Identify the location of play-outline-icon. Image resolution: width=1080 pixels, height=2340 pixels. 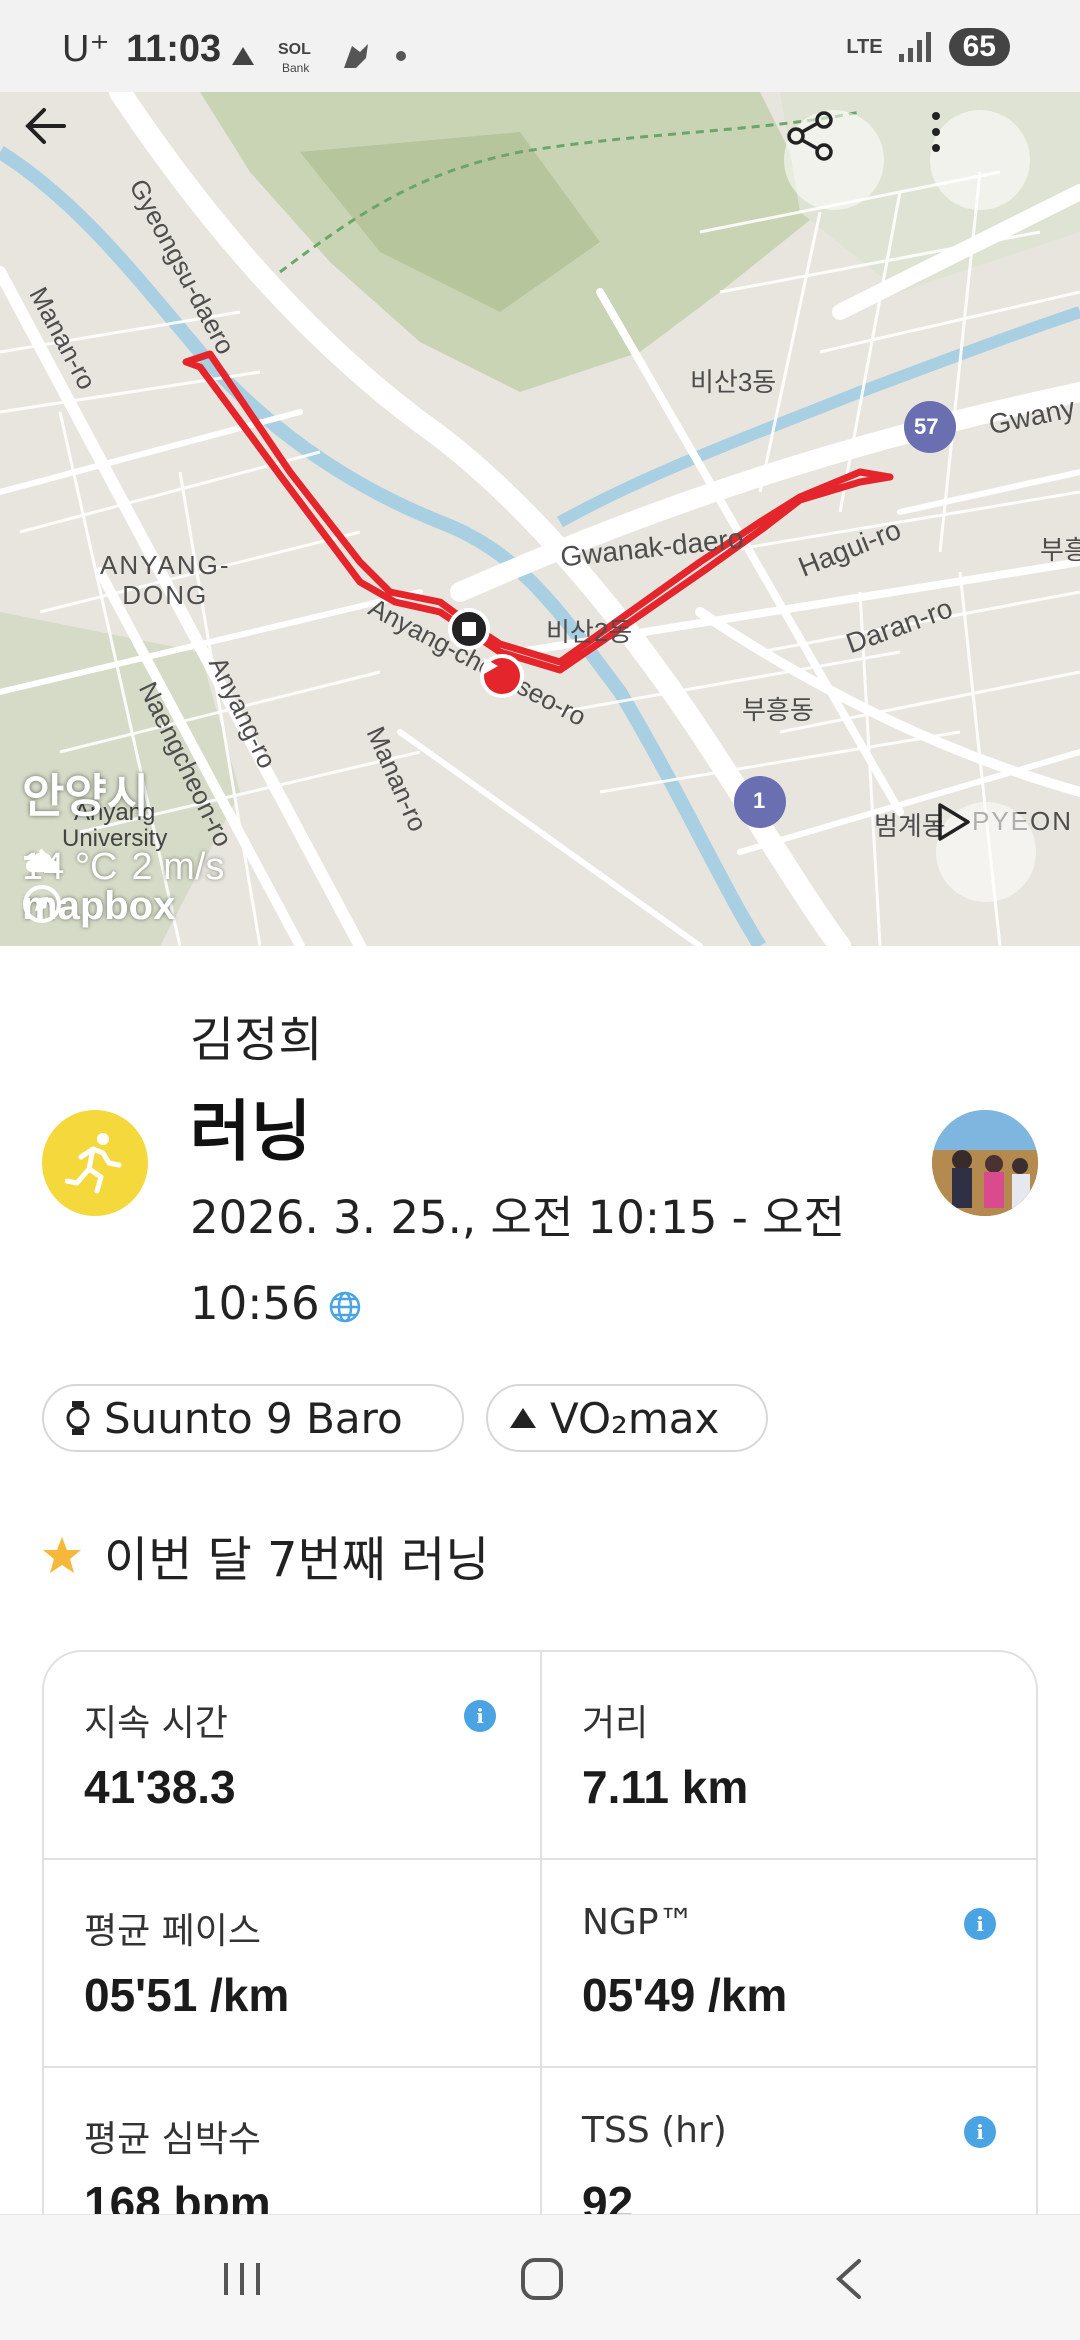
(954, 822).